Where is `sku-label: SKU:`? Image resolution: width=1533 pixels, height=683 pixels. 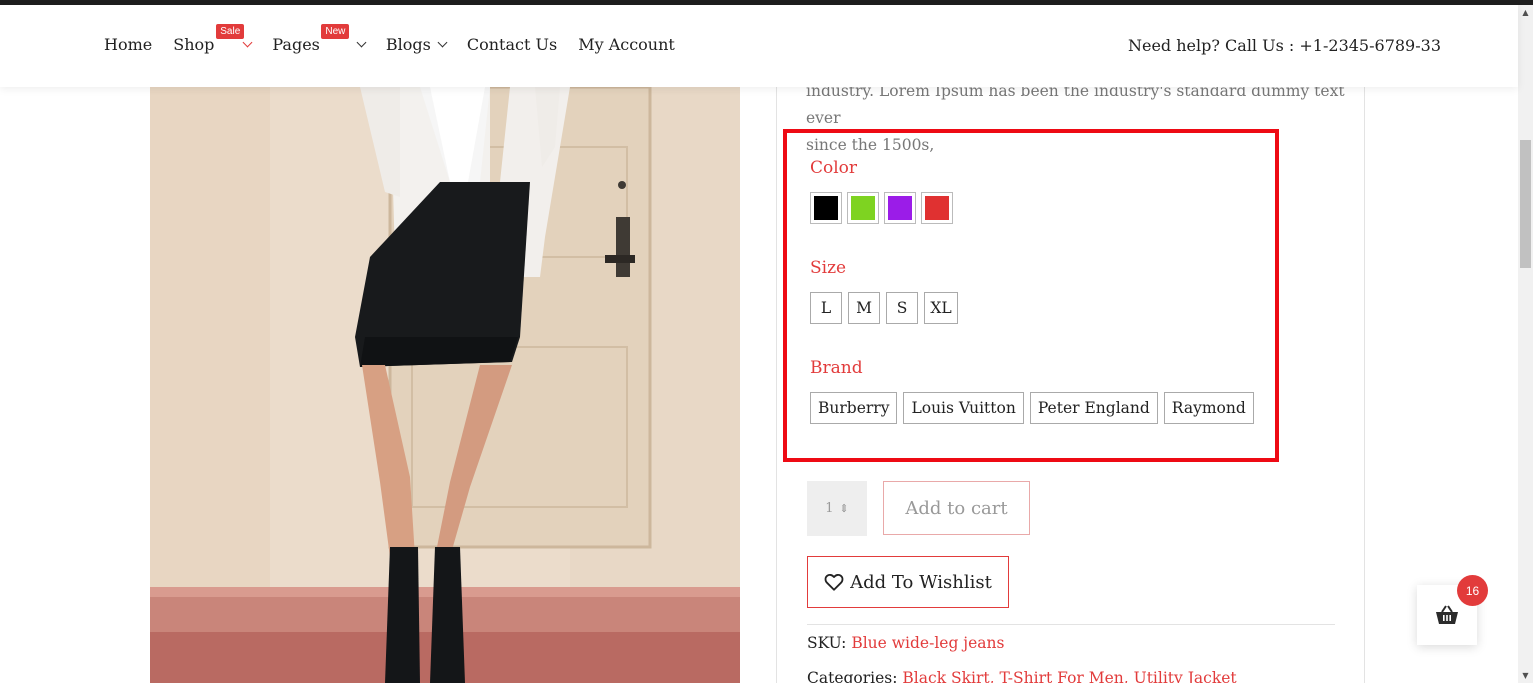
sku-label: SKU: is located at coordinates (827, 643).